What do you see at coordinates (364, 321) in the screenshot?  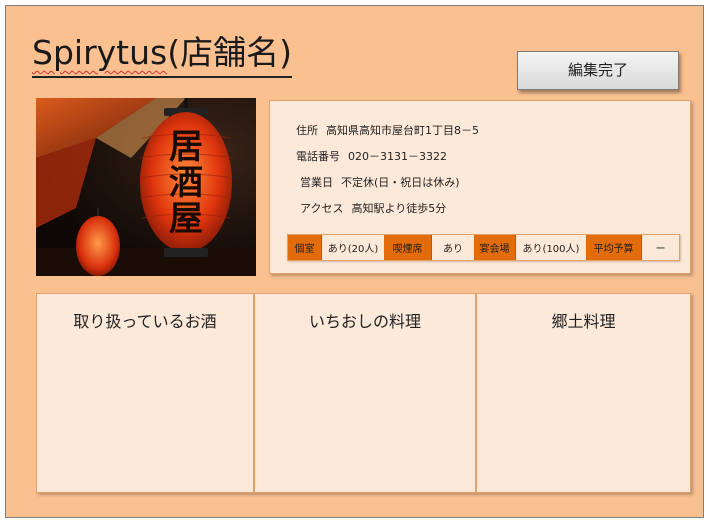 I see `panel-recommended-dish-title: いちおしの料理` at bounding box center [364, 321].